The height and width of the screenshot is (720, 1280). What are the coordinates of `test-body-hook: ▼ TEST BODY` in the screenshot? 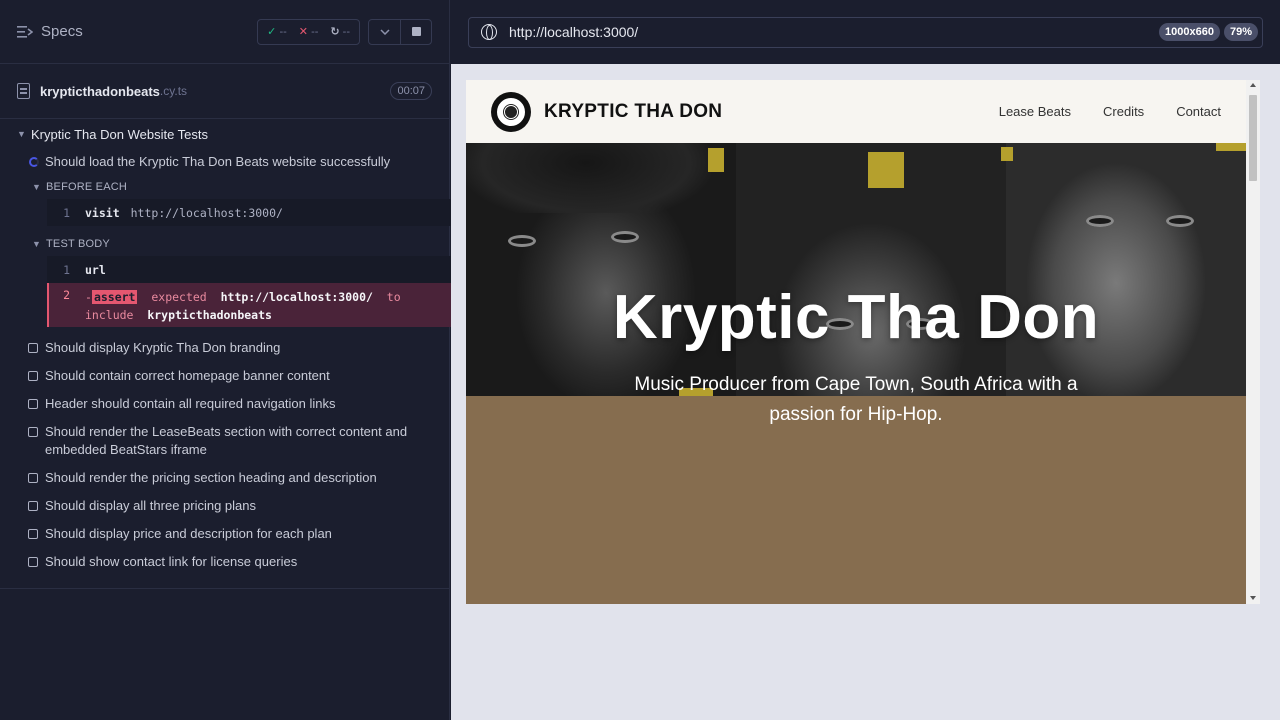 It's located at (224, 244).